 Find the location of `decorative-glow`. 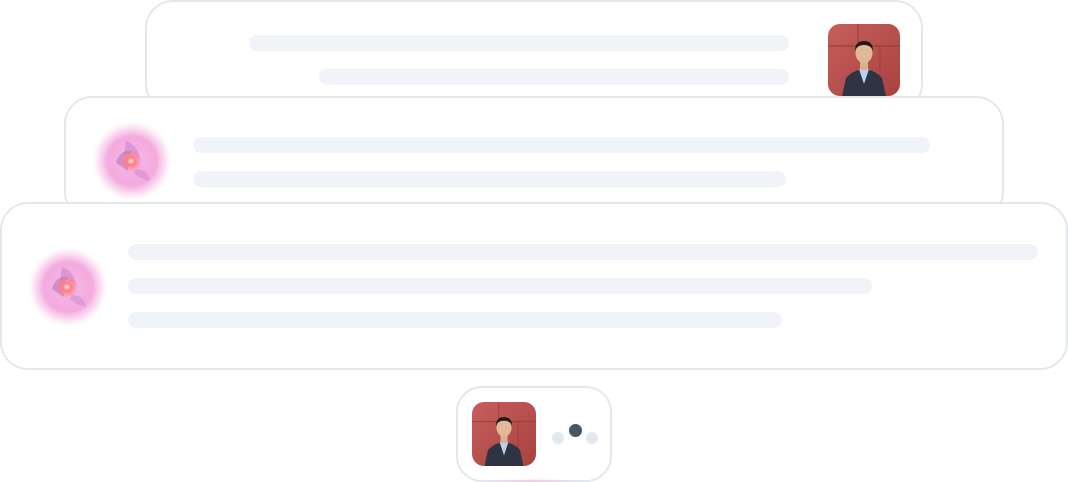

decorative-glow is located at coordinates (534, 480).